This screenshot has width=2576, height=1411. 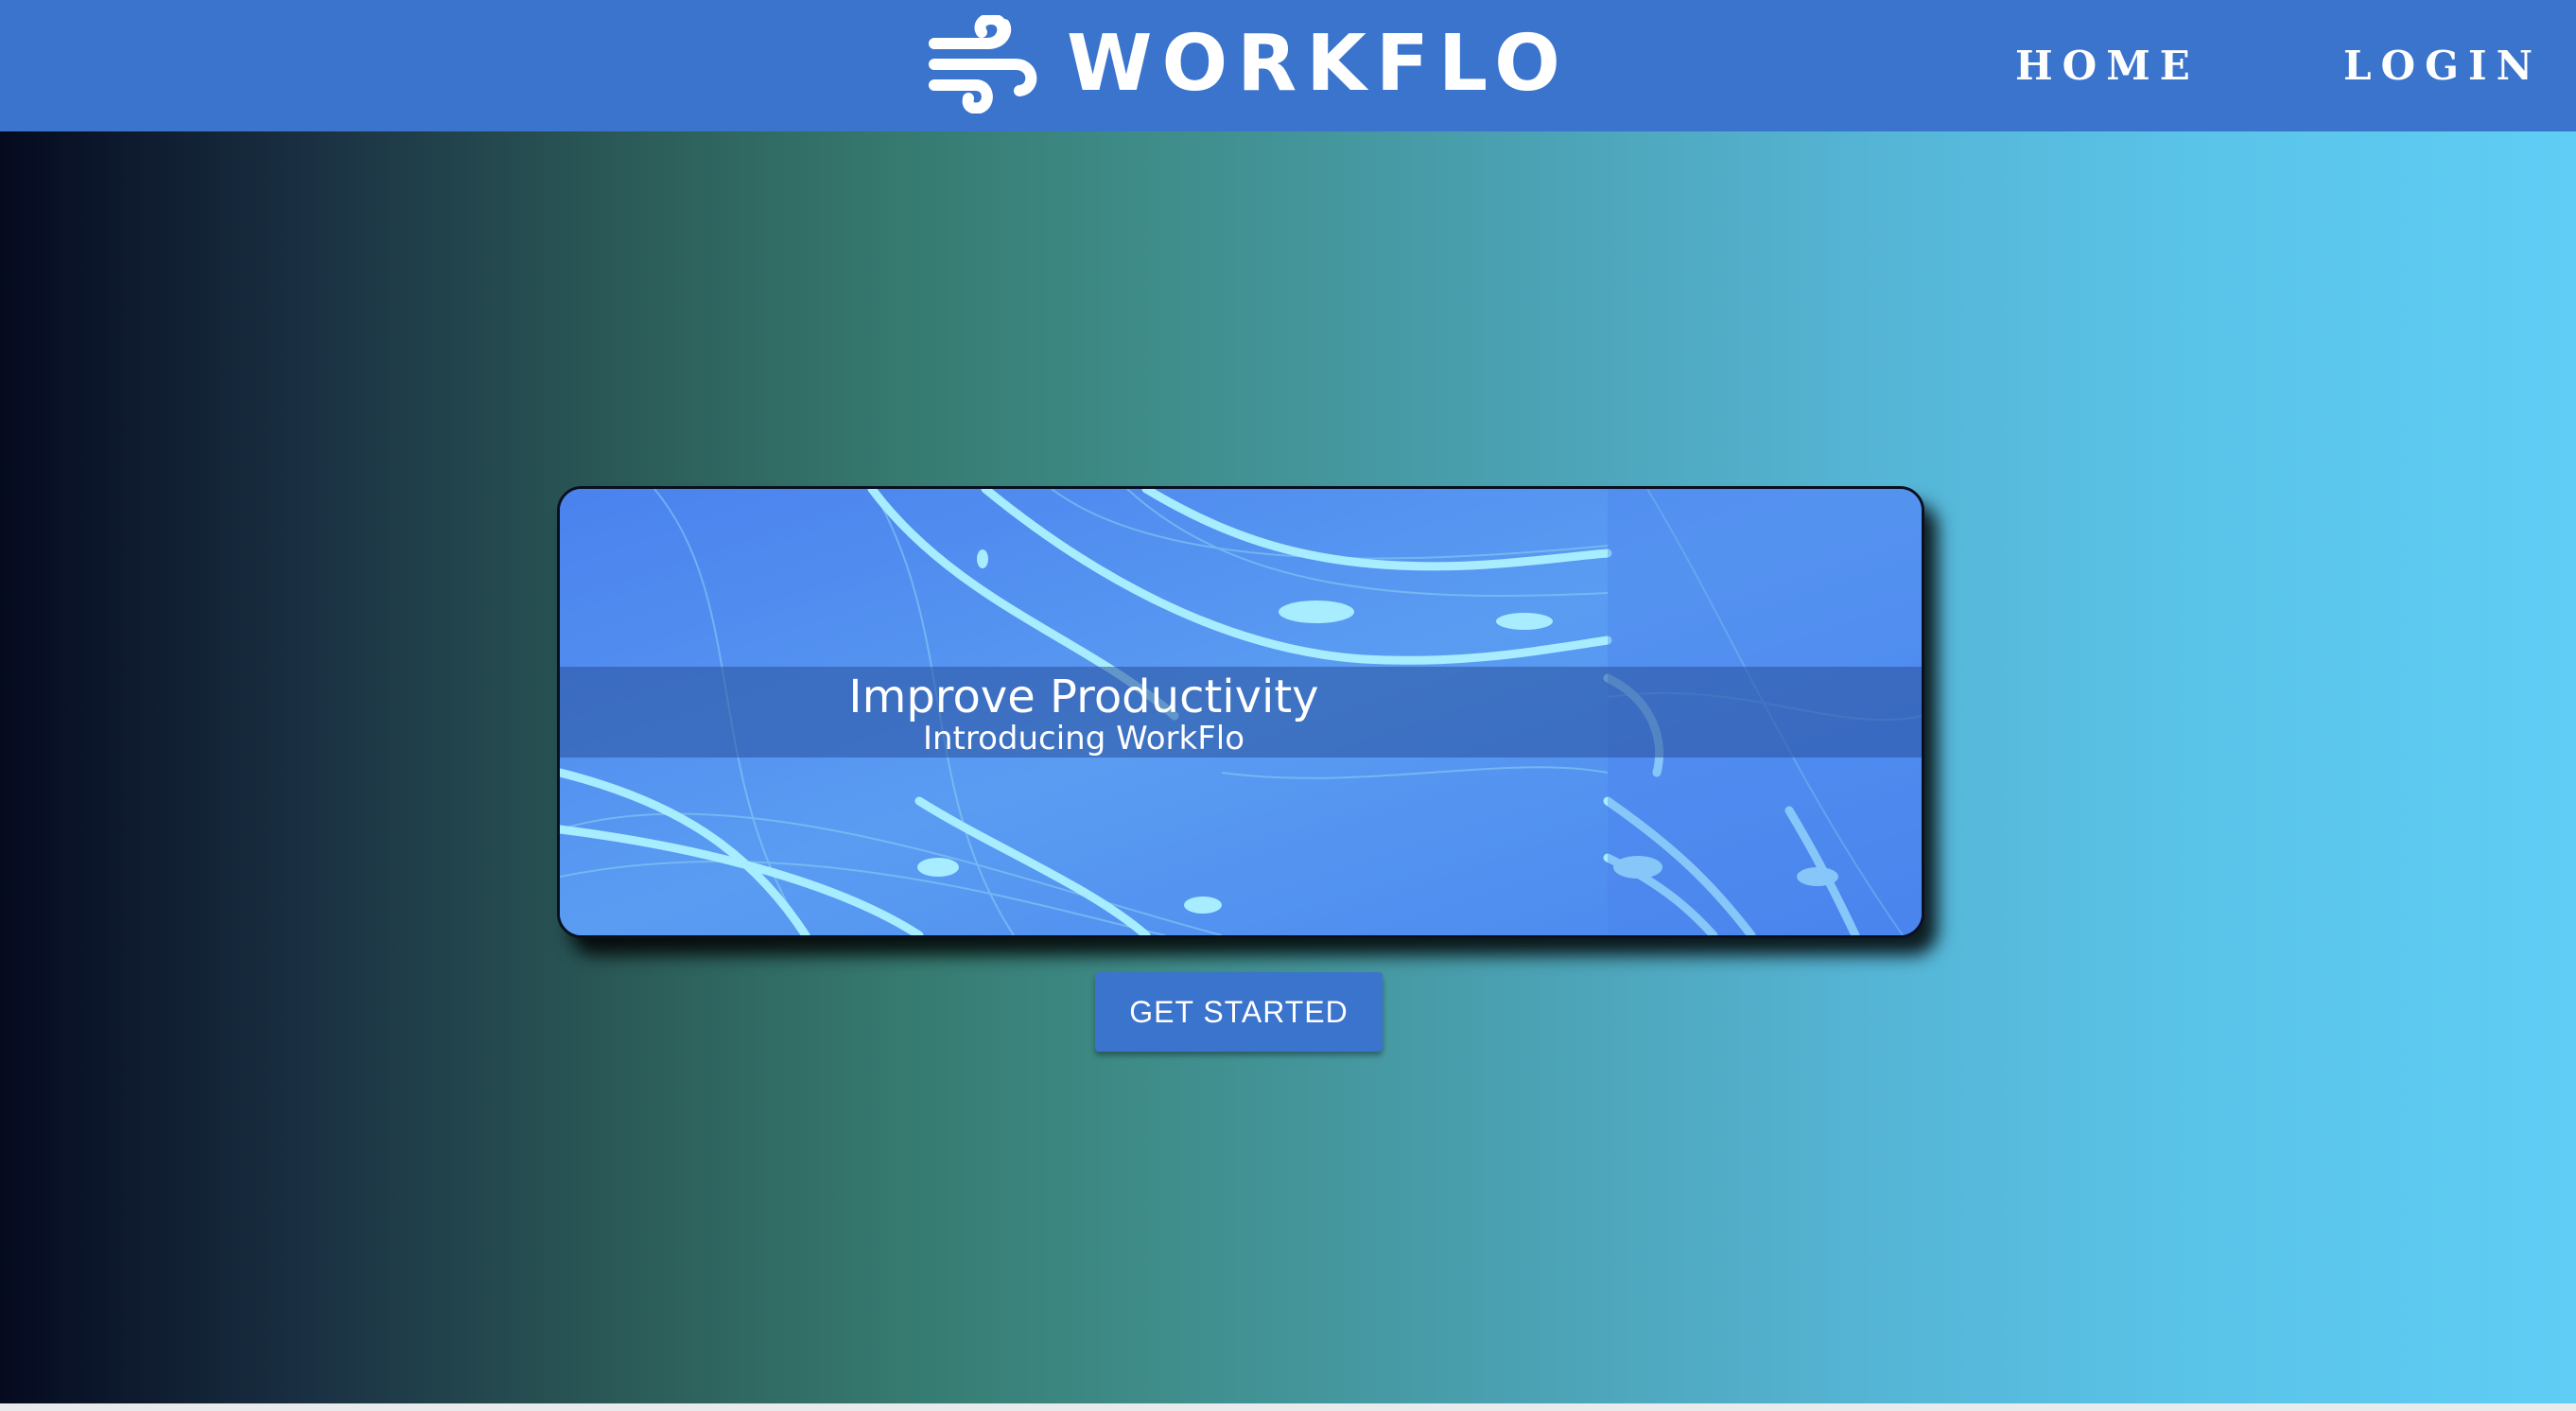 I want to click on banner-title: Improve Productivity, so click(x=1083, y=697).